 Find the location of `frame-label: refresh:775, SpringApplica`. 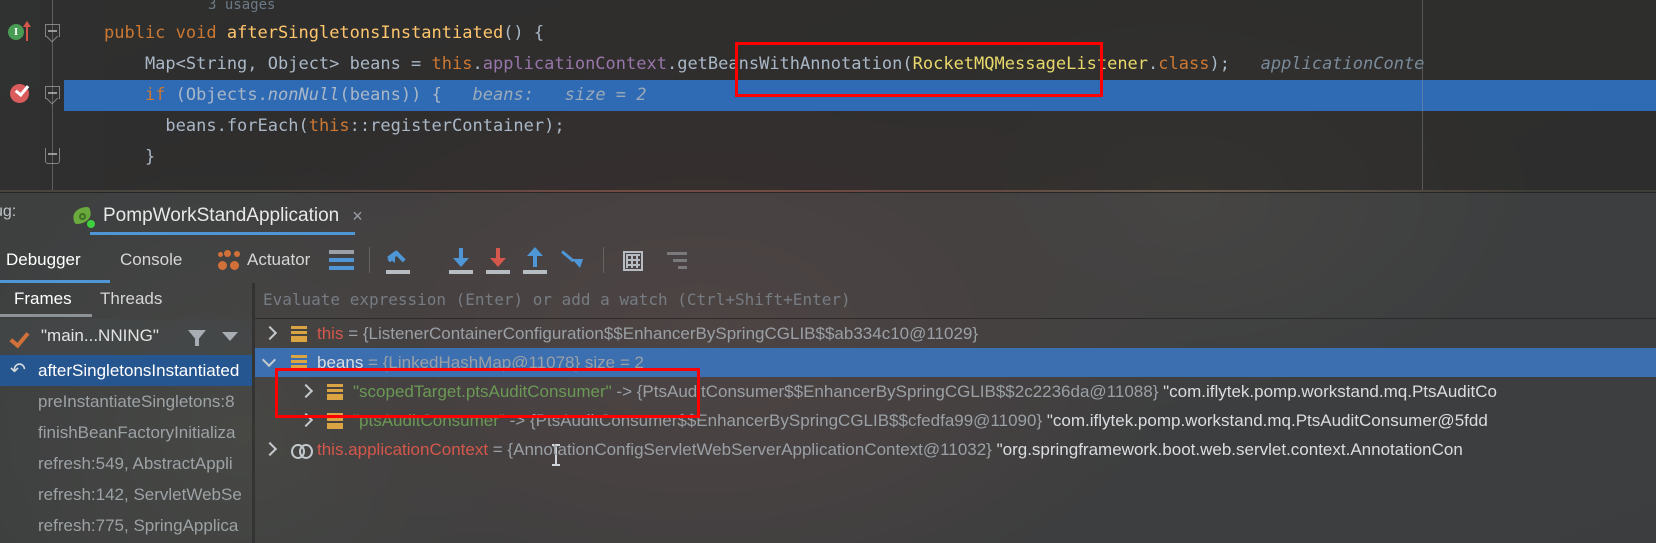

frame-label: refresh:775, SpringApplica is located at coordinates (138, 525).